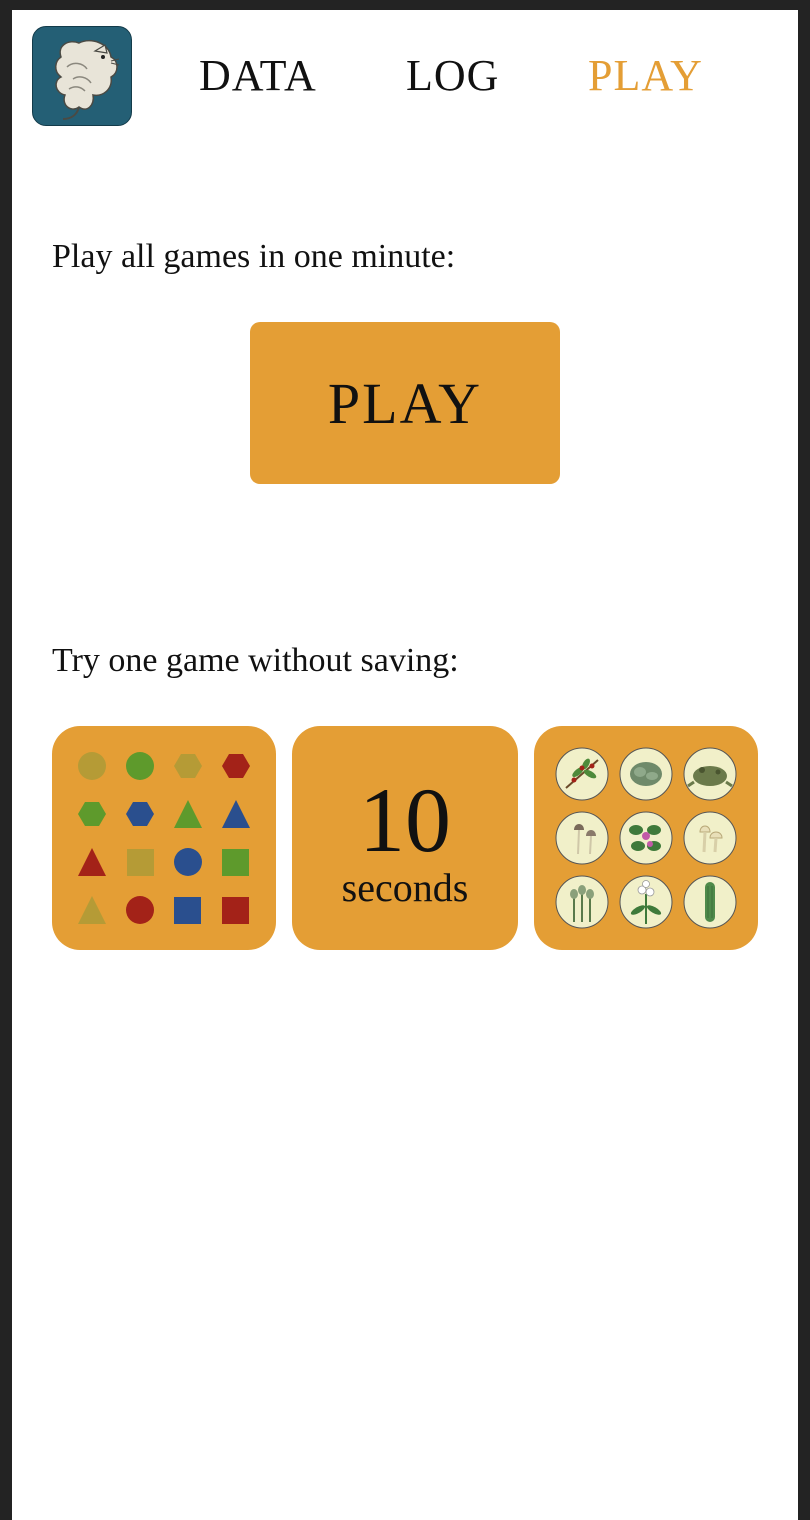 The width and height of the screenshot is (810, 1520). What do you see at coordinates (710, 774) in the screenshot?
I see `toad-icon` at bounding box center [710, 774].